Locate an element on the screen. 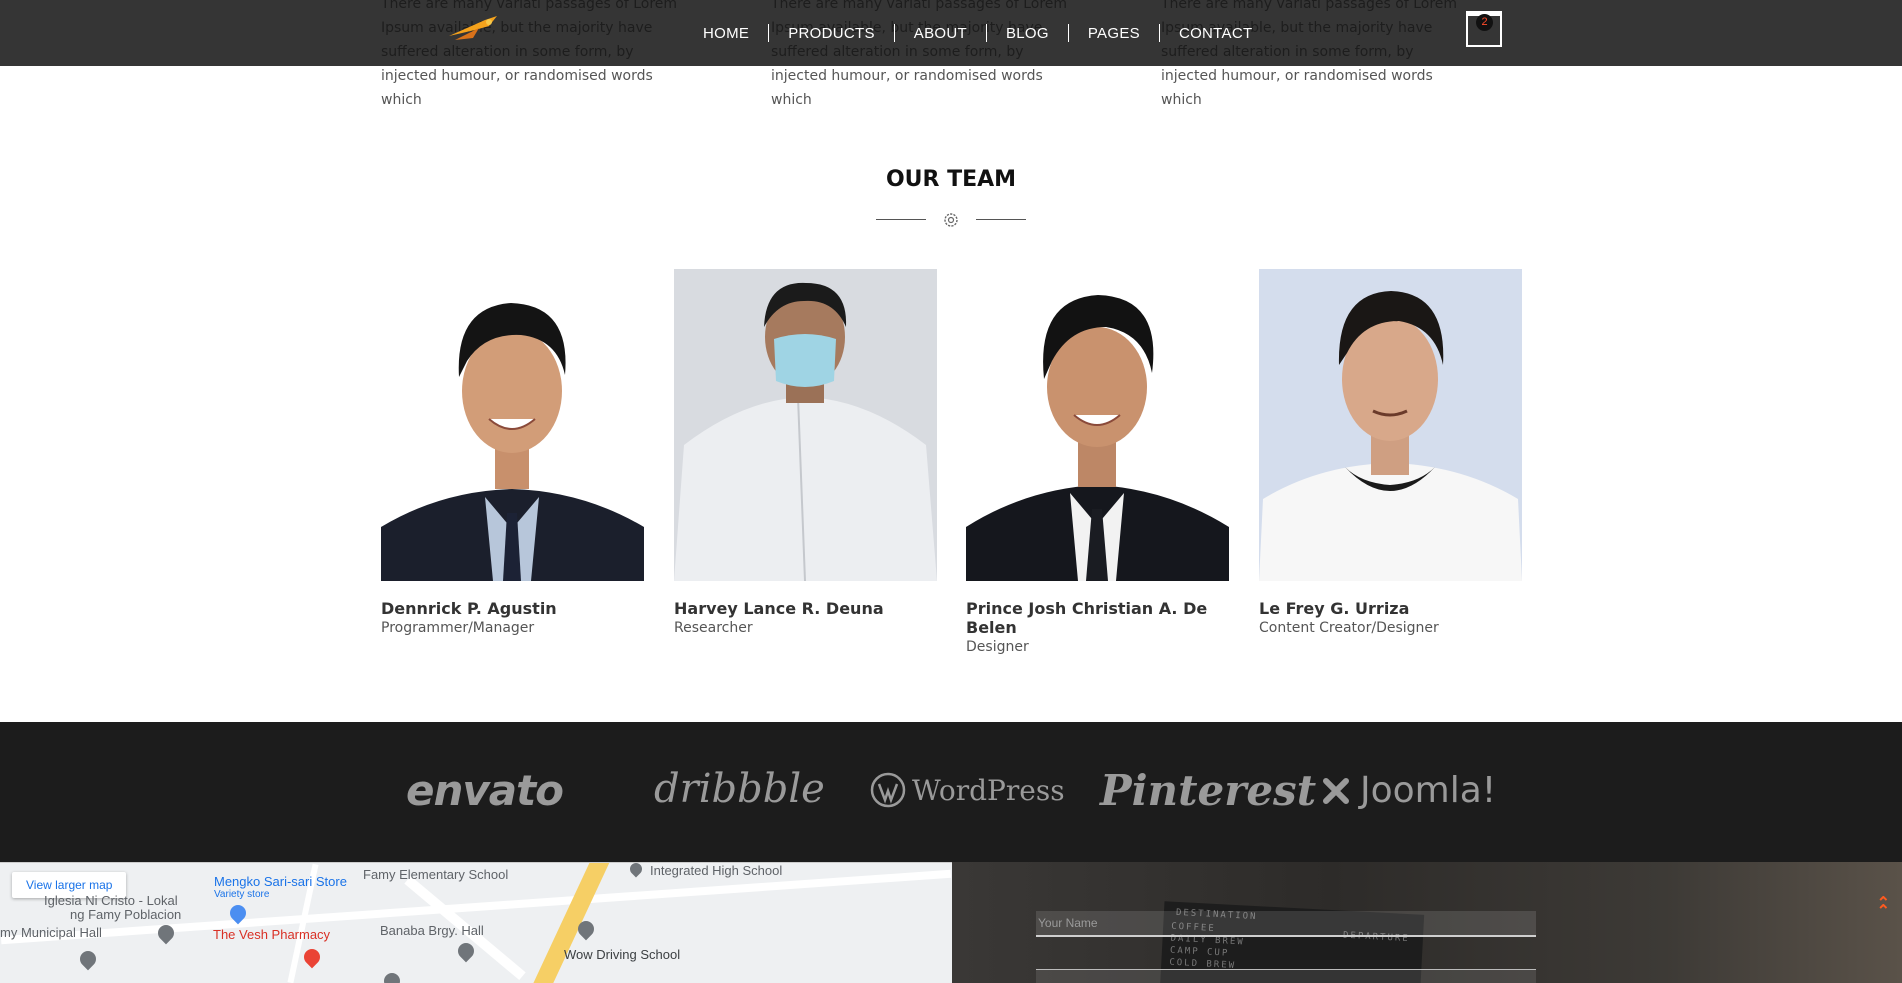 The height and width of the screenshot is (983, 1902). title-divider is located at coordinates (951, 220).